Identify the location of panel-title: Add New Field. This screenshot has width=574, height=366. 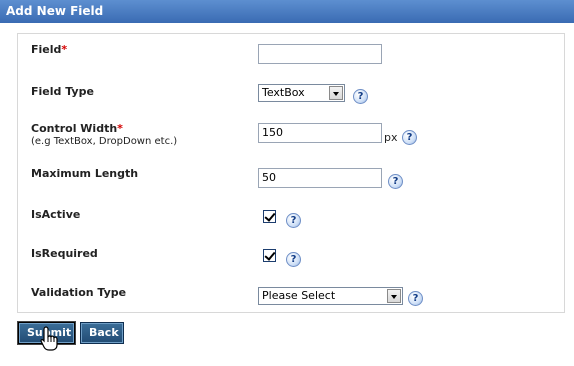
(55, 11).